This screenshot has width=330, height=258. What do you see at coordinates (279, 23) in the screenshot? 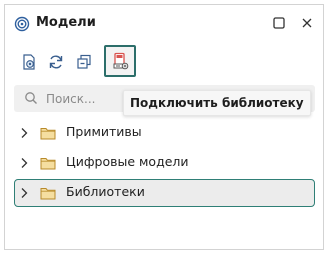
I see `maximize-icon` at bounding box center [279, 23].